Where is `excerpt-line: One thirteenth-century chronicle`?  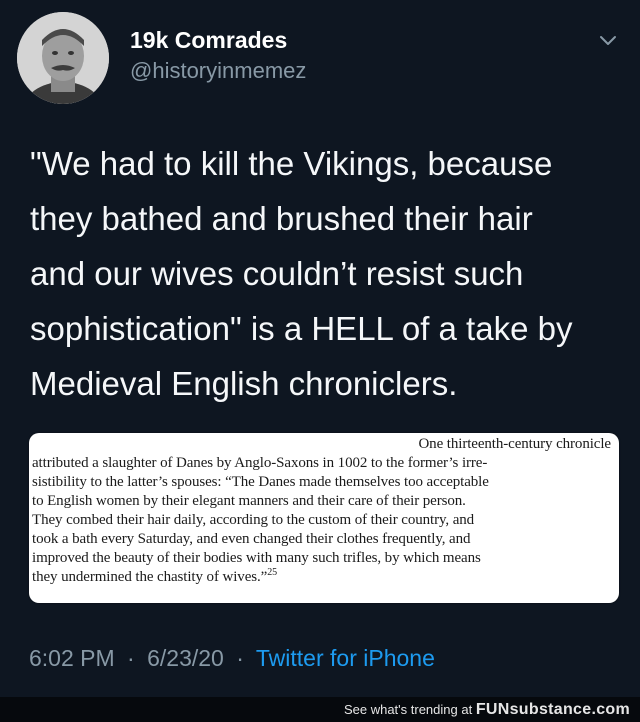
excerpt-line: One thirteenth-century chronicle is located at coordinates (514, 444).